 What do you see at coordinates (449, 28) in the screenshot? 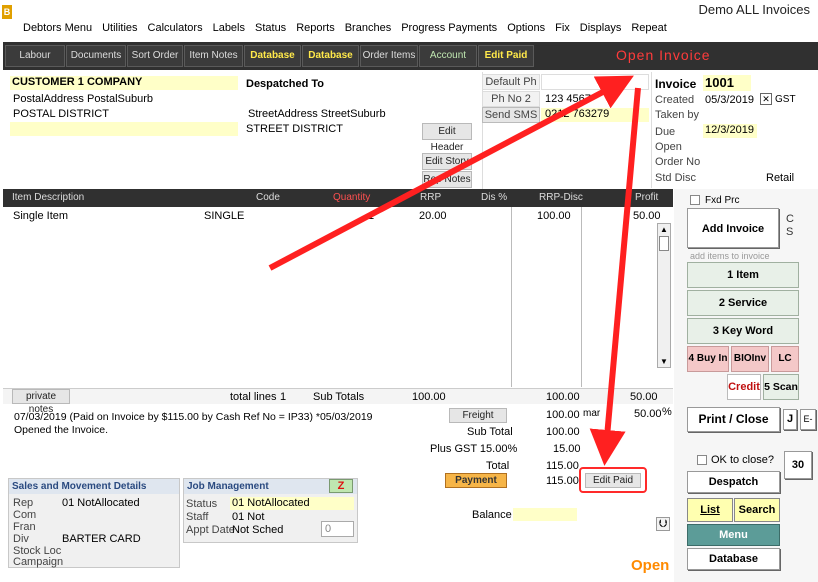
I see `menu-progress-payments: Progress Payments` at bounding box center [449, 28].